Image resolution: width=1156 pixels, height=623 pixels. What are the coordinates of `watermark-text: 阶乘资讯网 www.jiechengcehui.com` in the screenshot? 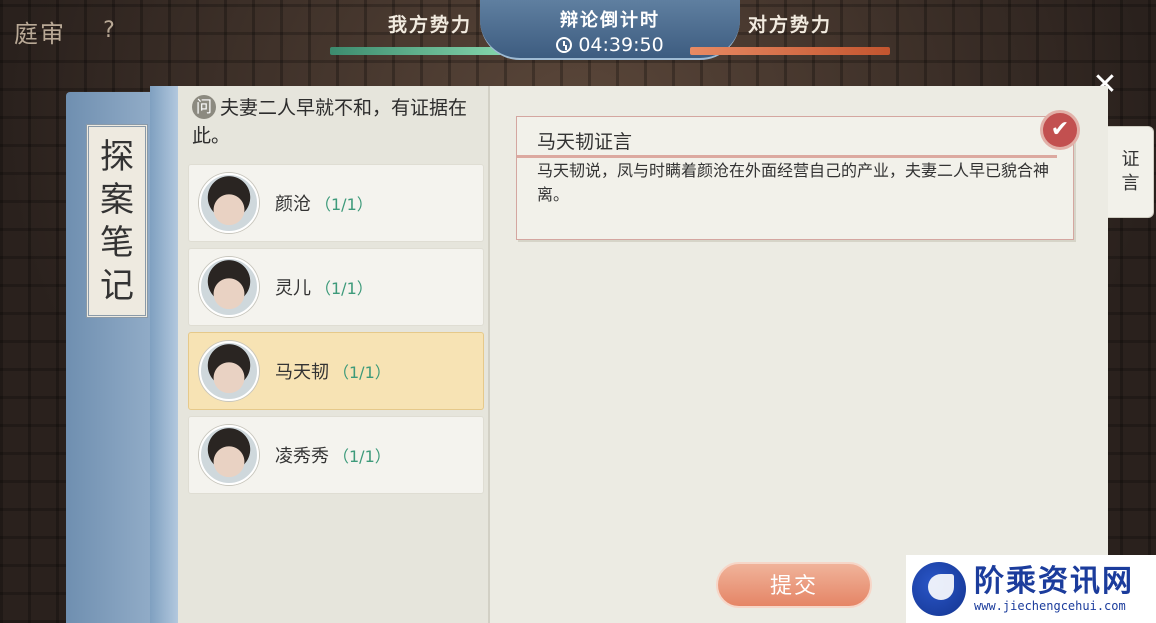 It's located at (1054, 589).